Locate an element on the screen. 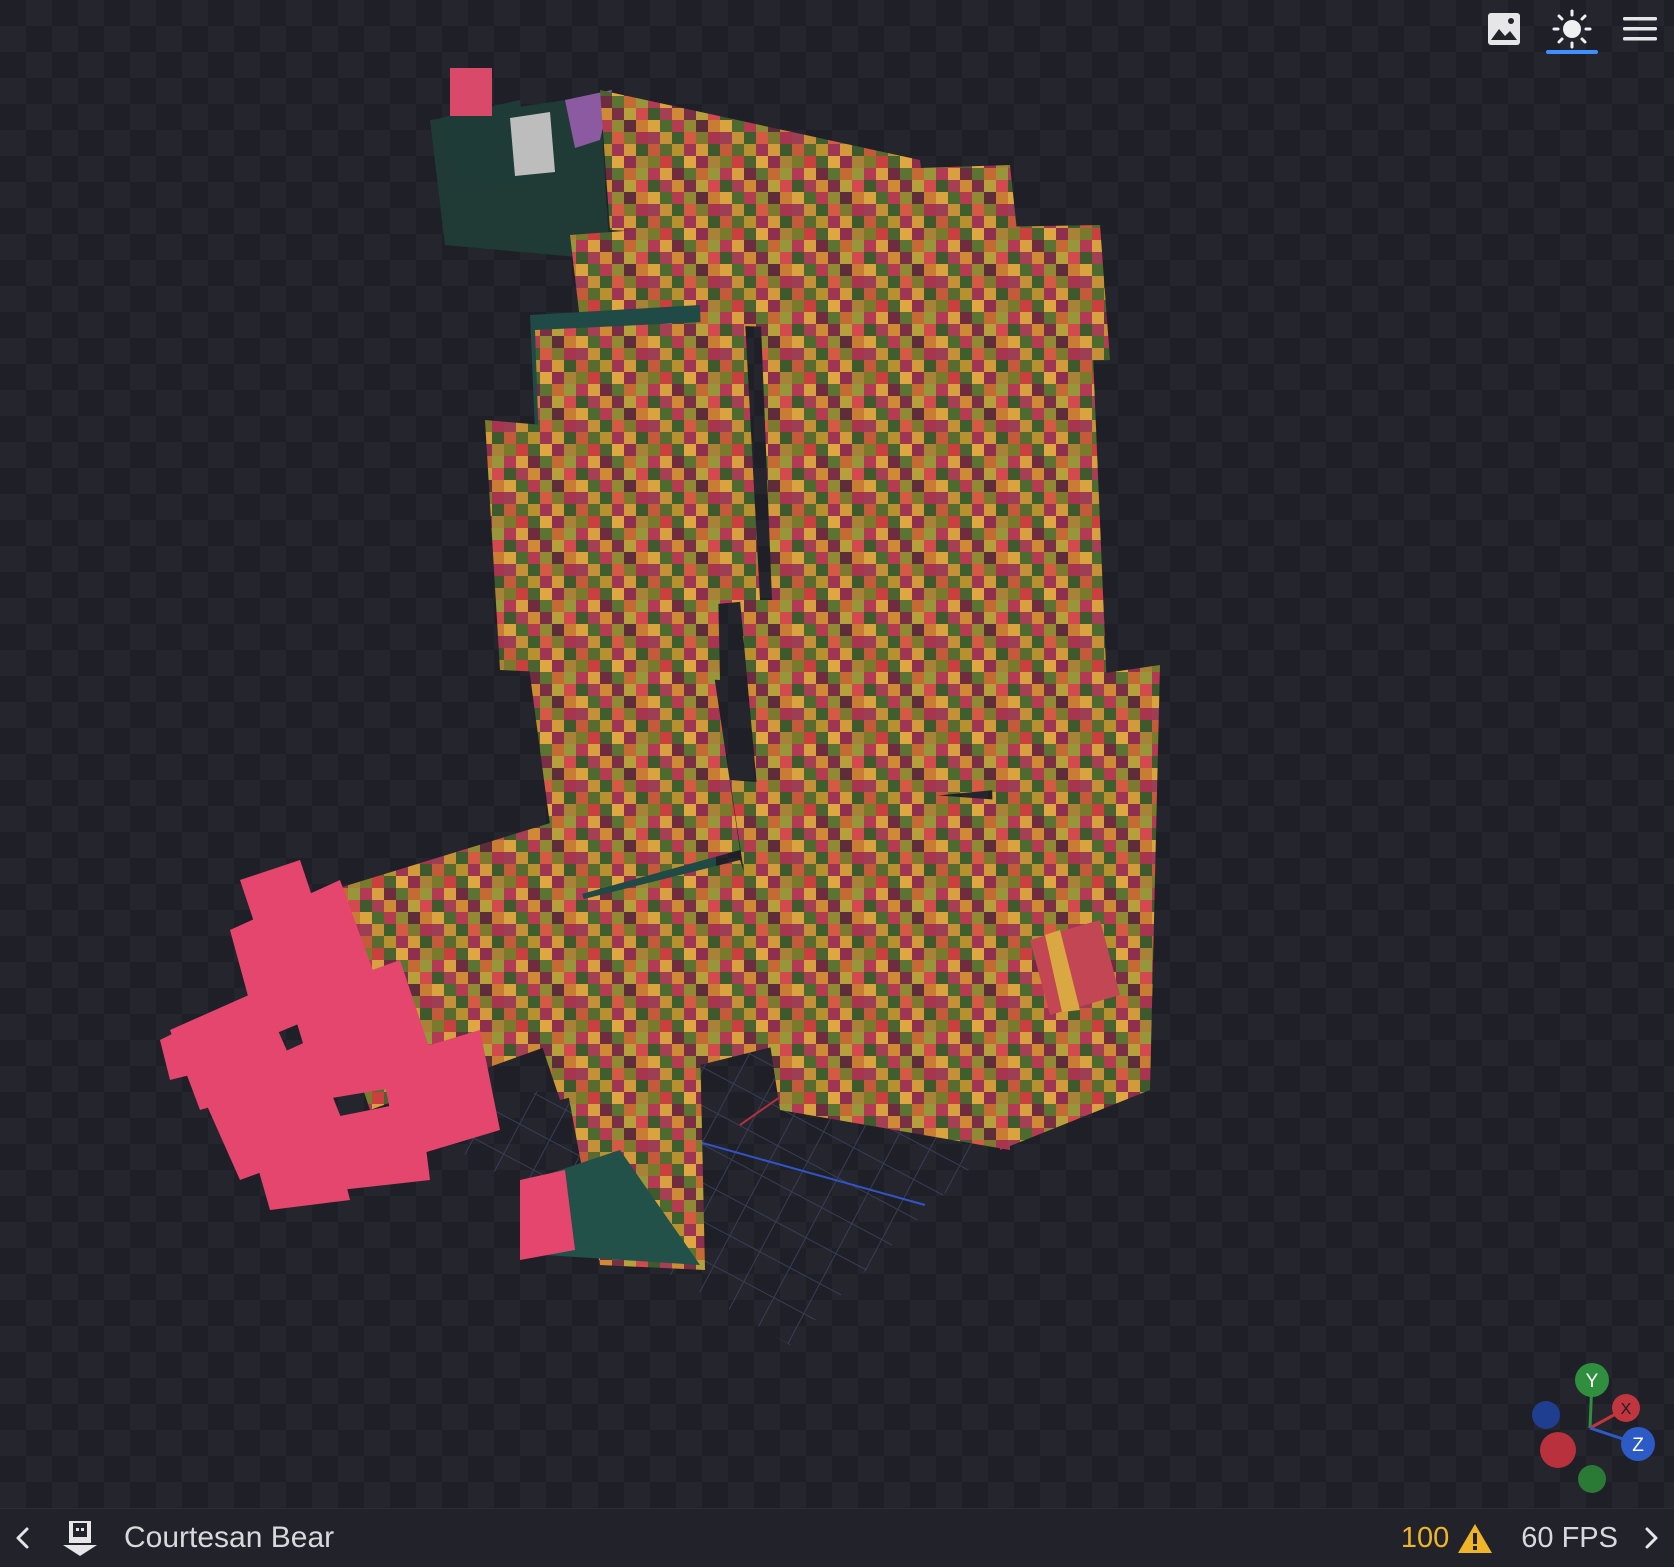 This screenshot has height=1567, width=1674. chevron-right-icon is located at coordinates (1651, 1538).